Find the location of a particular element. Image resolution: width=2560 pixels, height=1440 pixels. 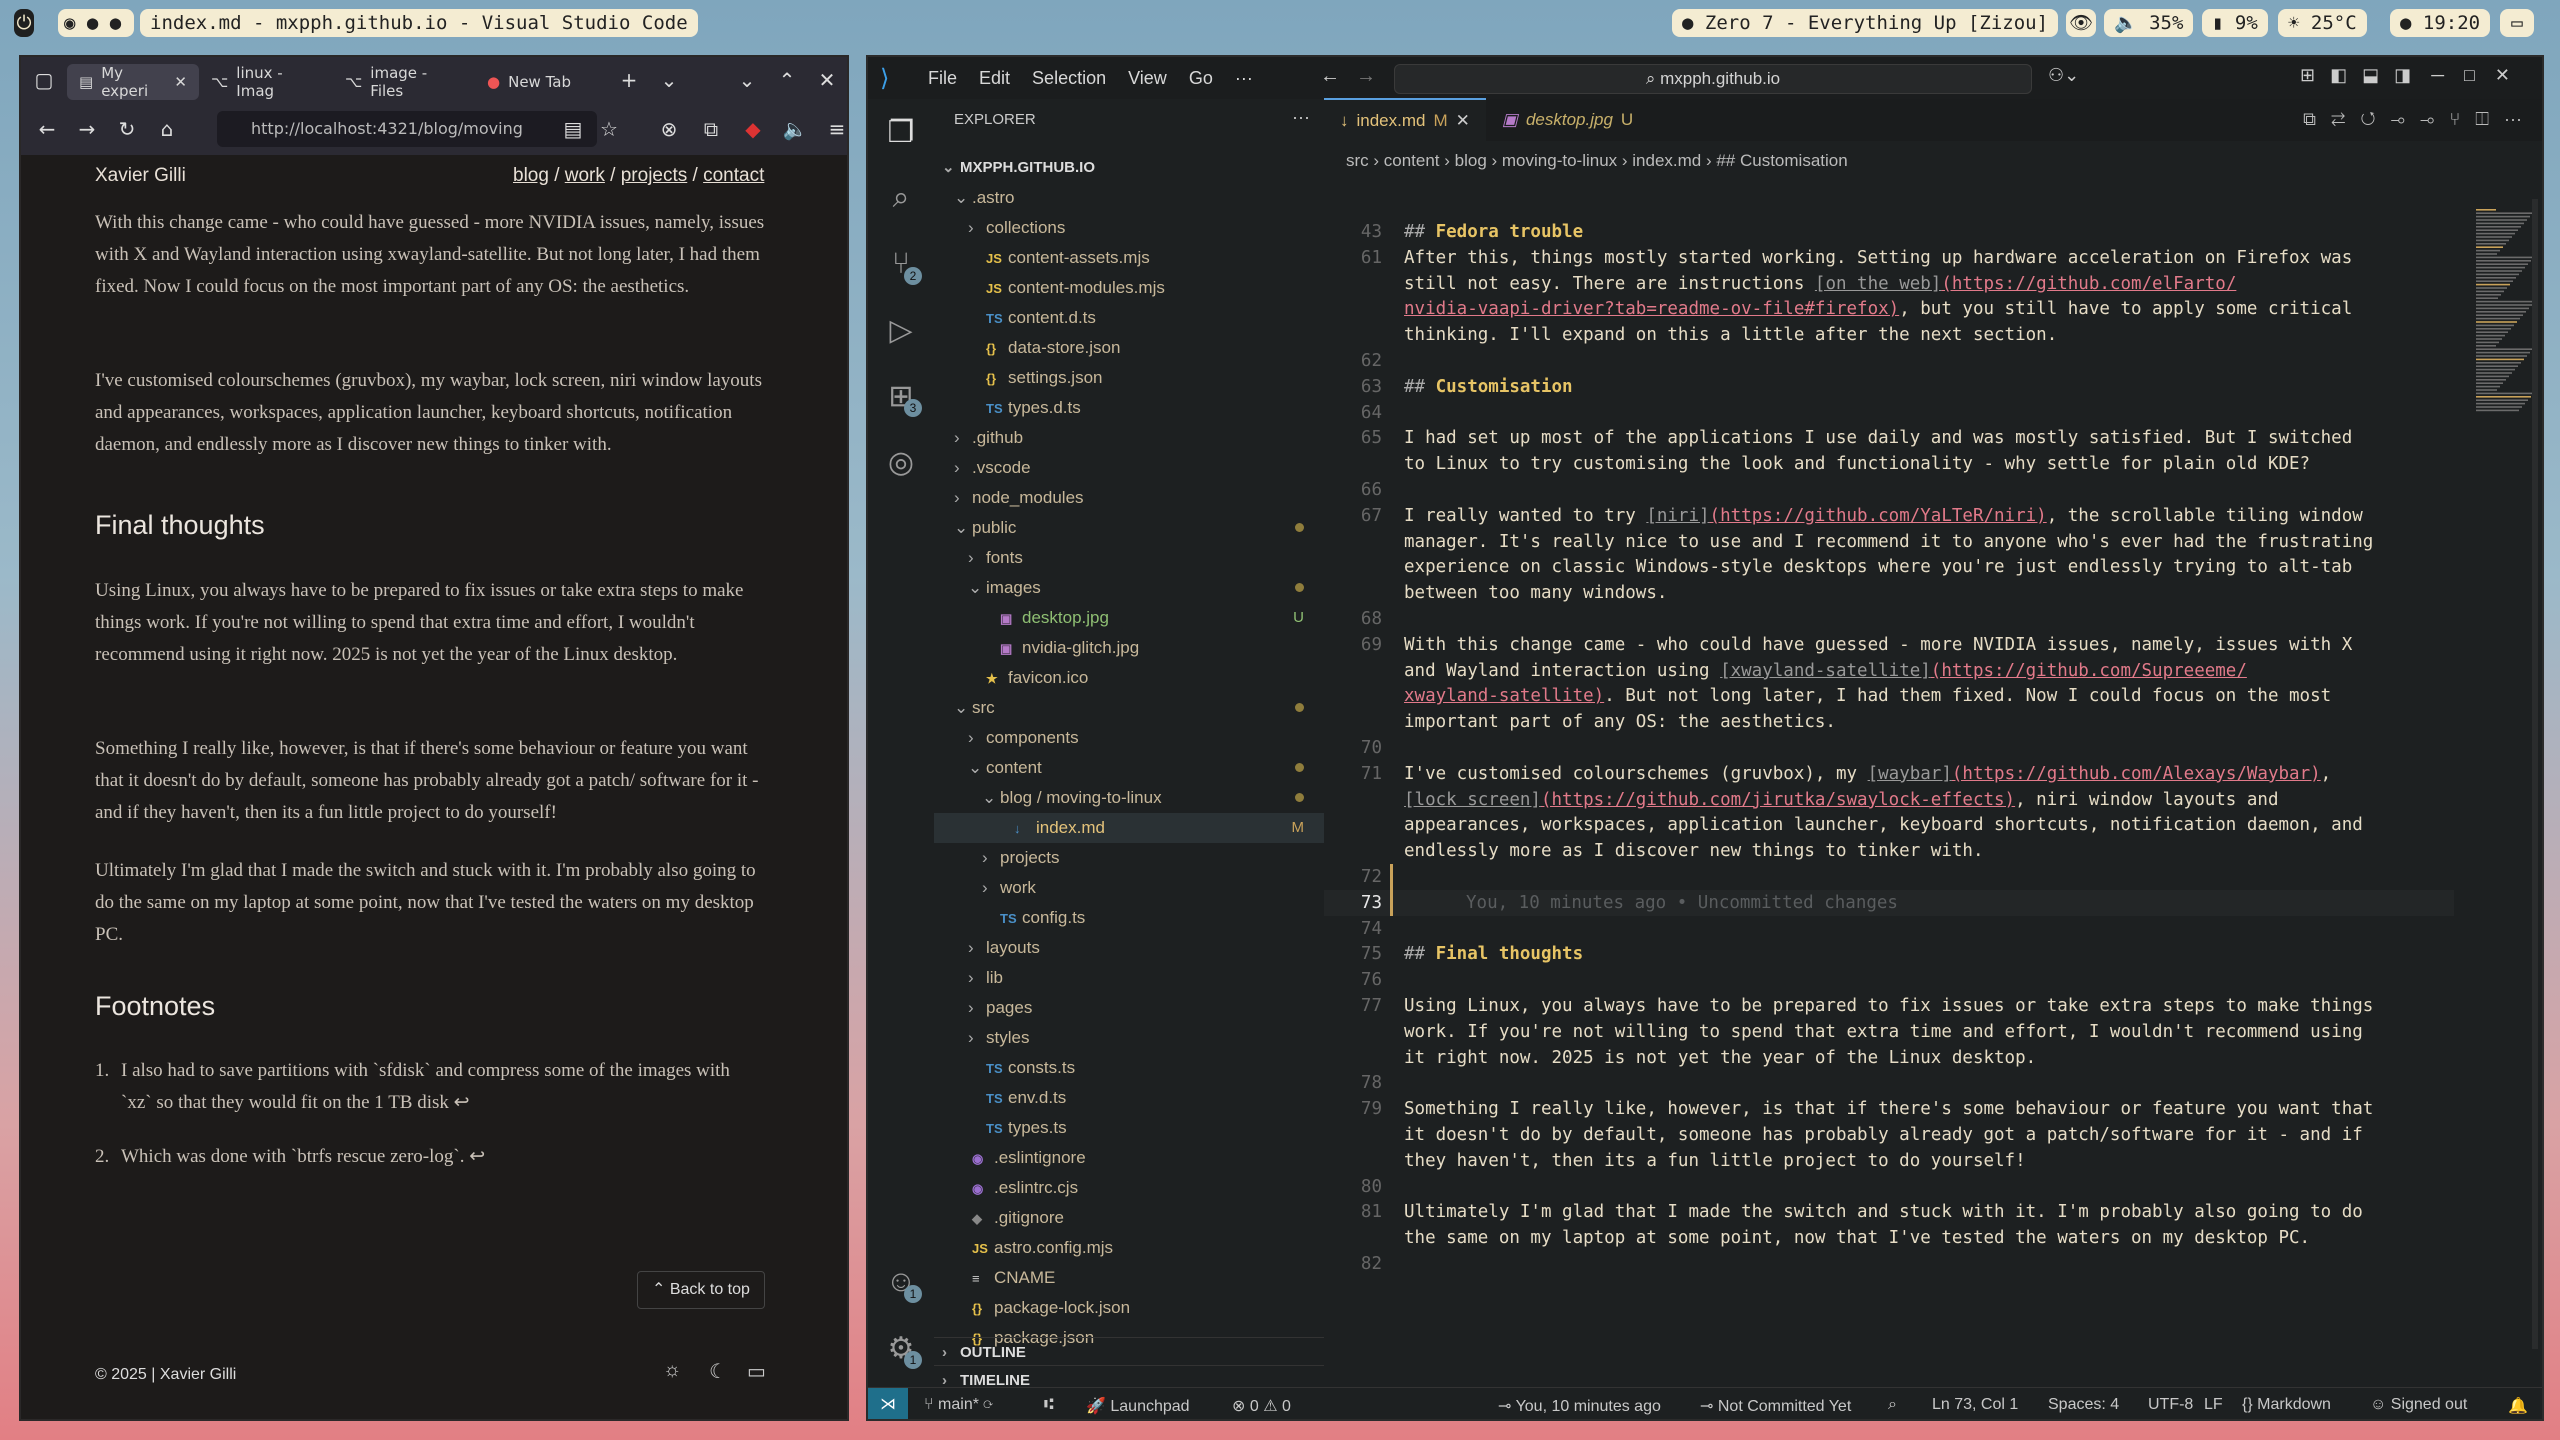

code-line: 70 is located at coordinates (1889, 748).